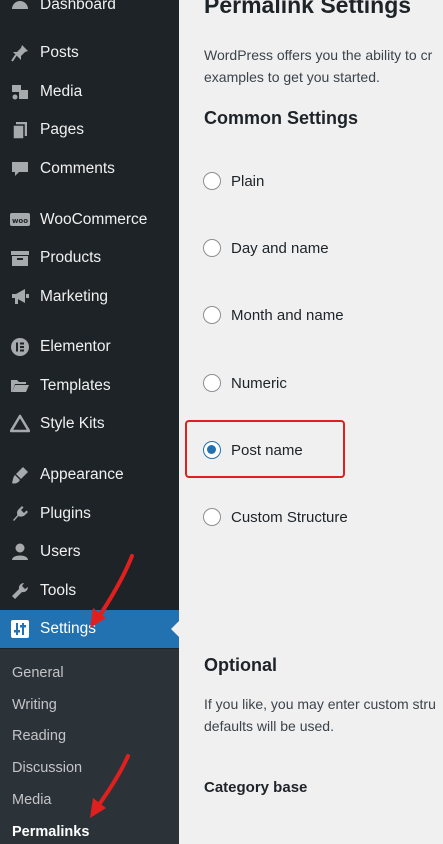 This screenshot has width=443, height=844. Describe the element at coordinates (72, 423) in the screenshot. I see `sidebar-item-label: Style Kits` at that location.